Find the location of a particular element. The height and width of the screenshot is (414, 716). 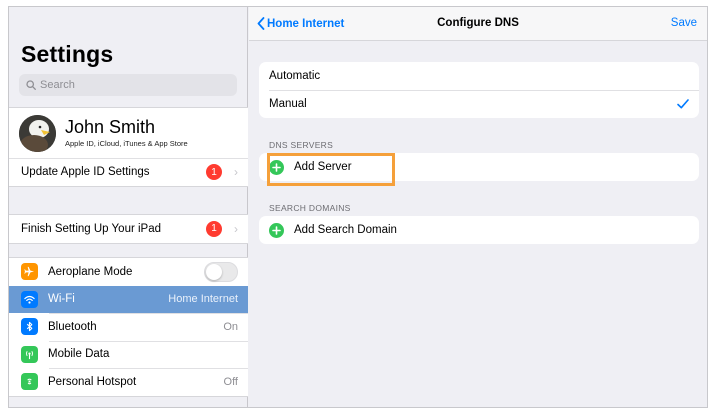

add-search-domain-button: Add Search Domain is located at coordinates (479, 230).